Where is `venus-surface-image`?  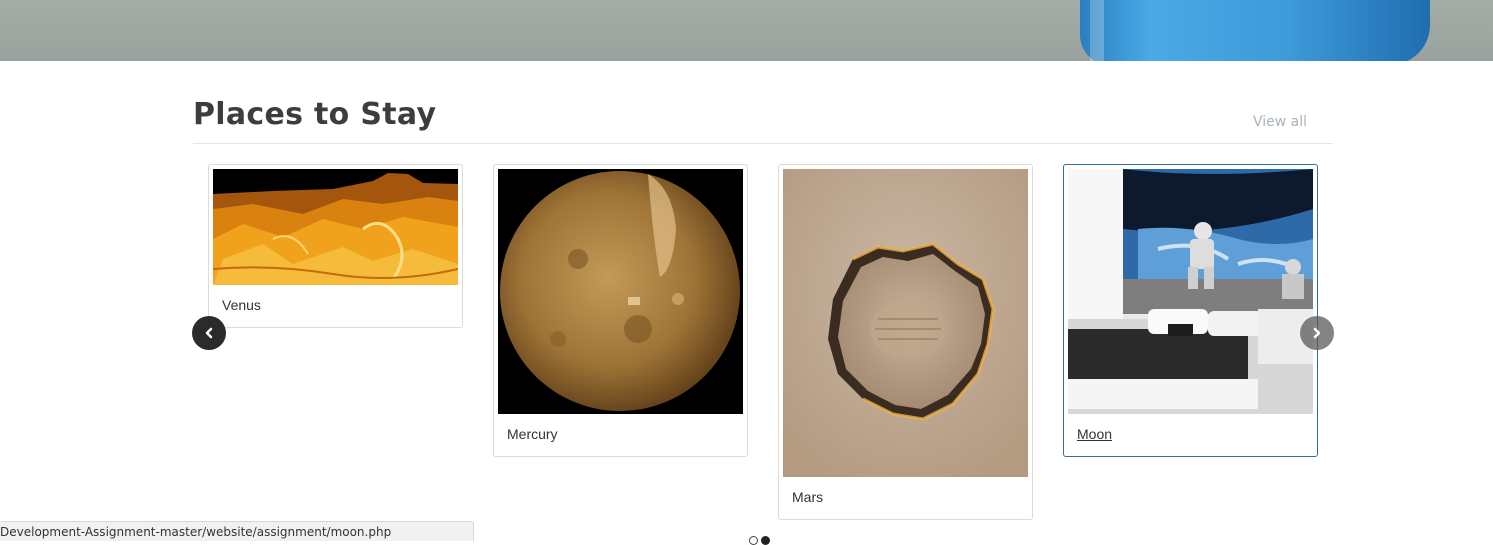 venus-surface-image is located at coordinates (335, 227).